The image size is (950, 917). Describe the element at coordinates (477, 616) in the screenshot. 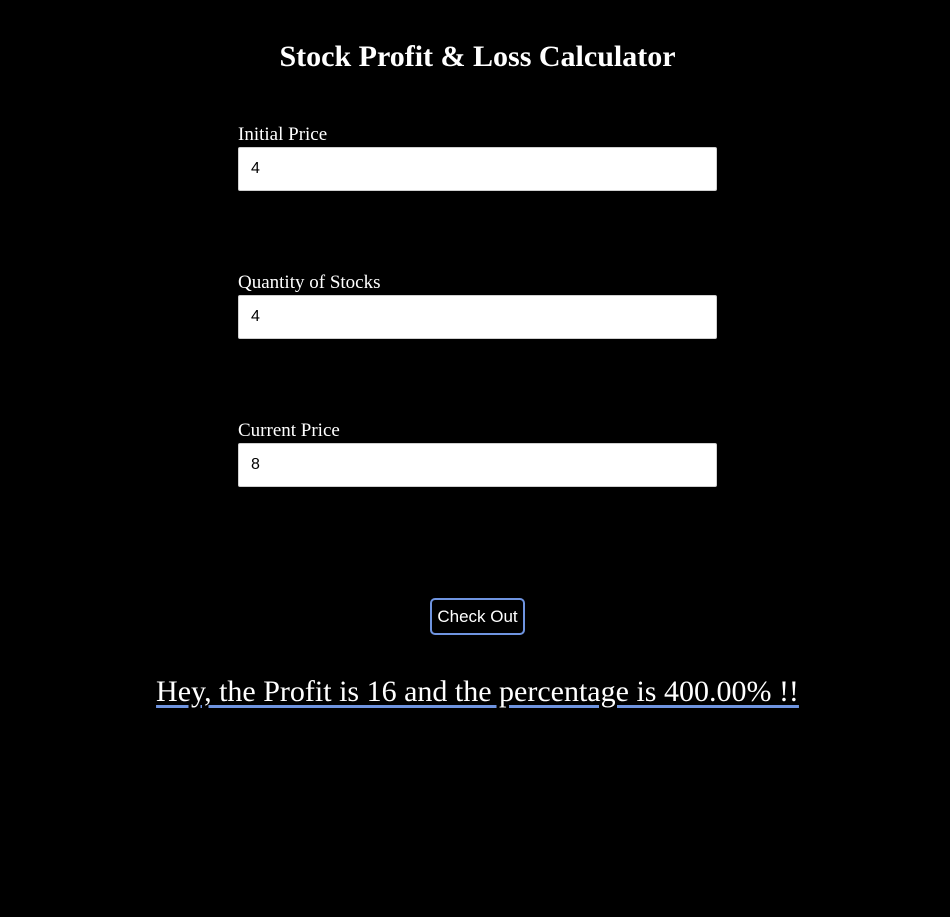

I see `check-out-button: Check Out` at that location.